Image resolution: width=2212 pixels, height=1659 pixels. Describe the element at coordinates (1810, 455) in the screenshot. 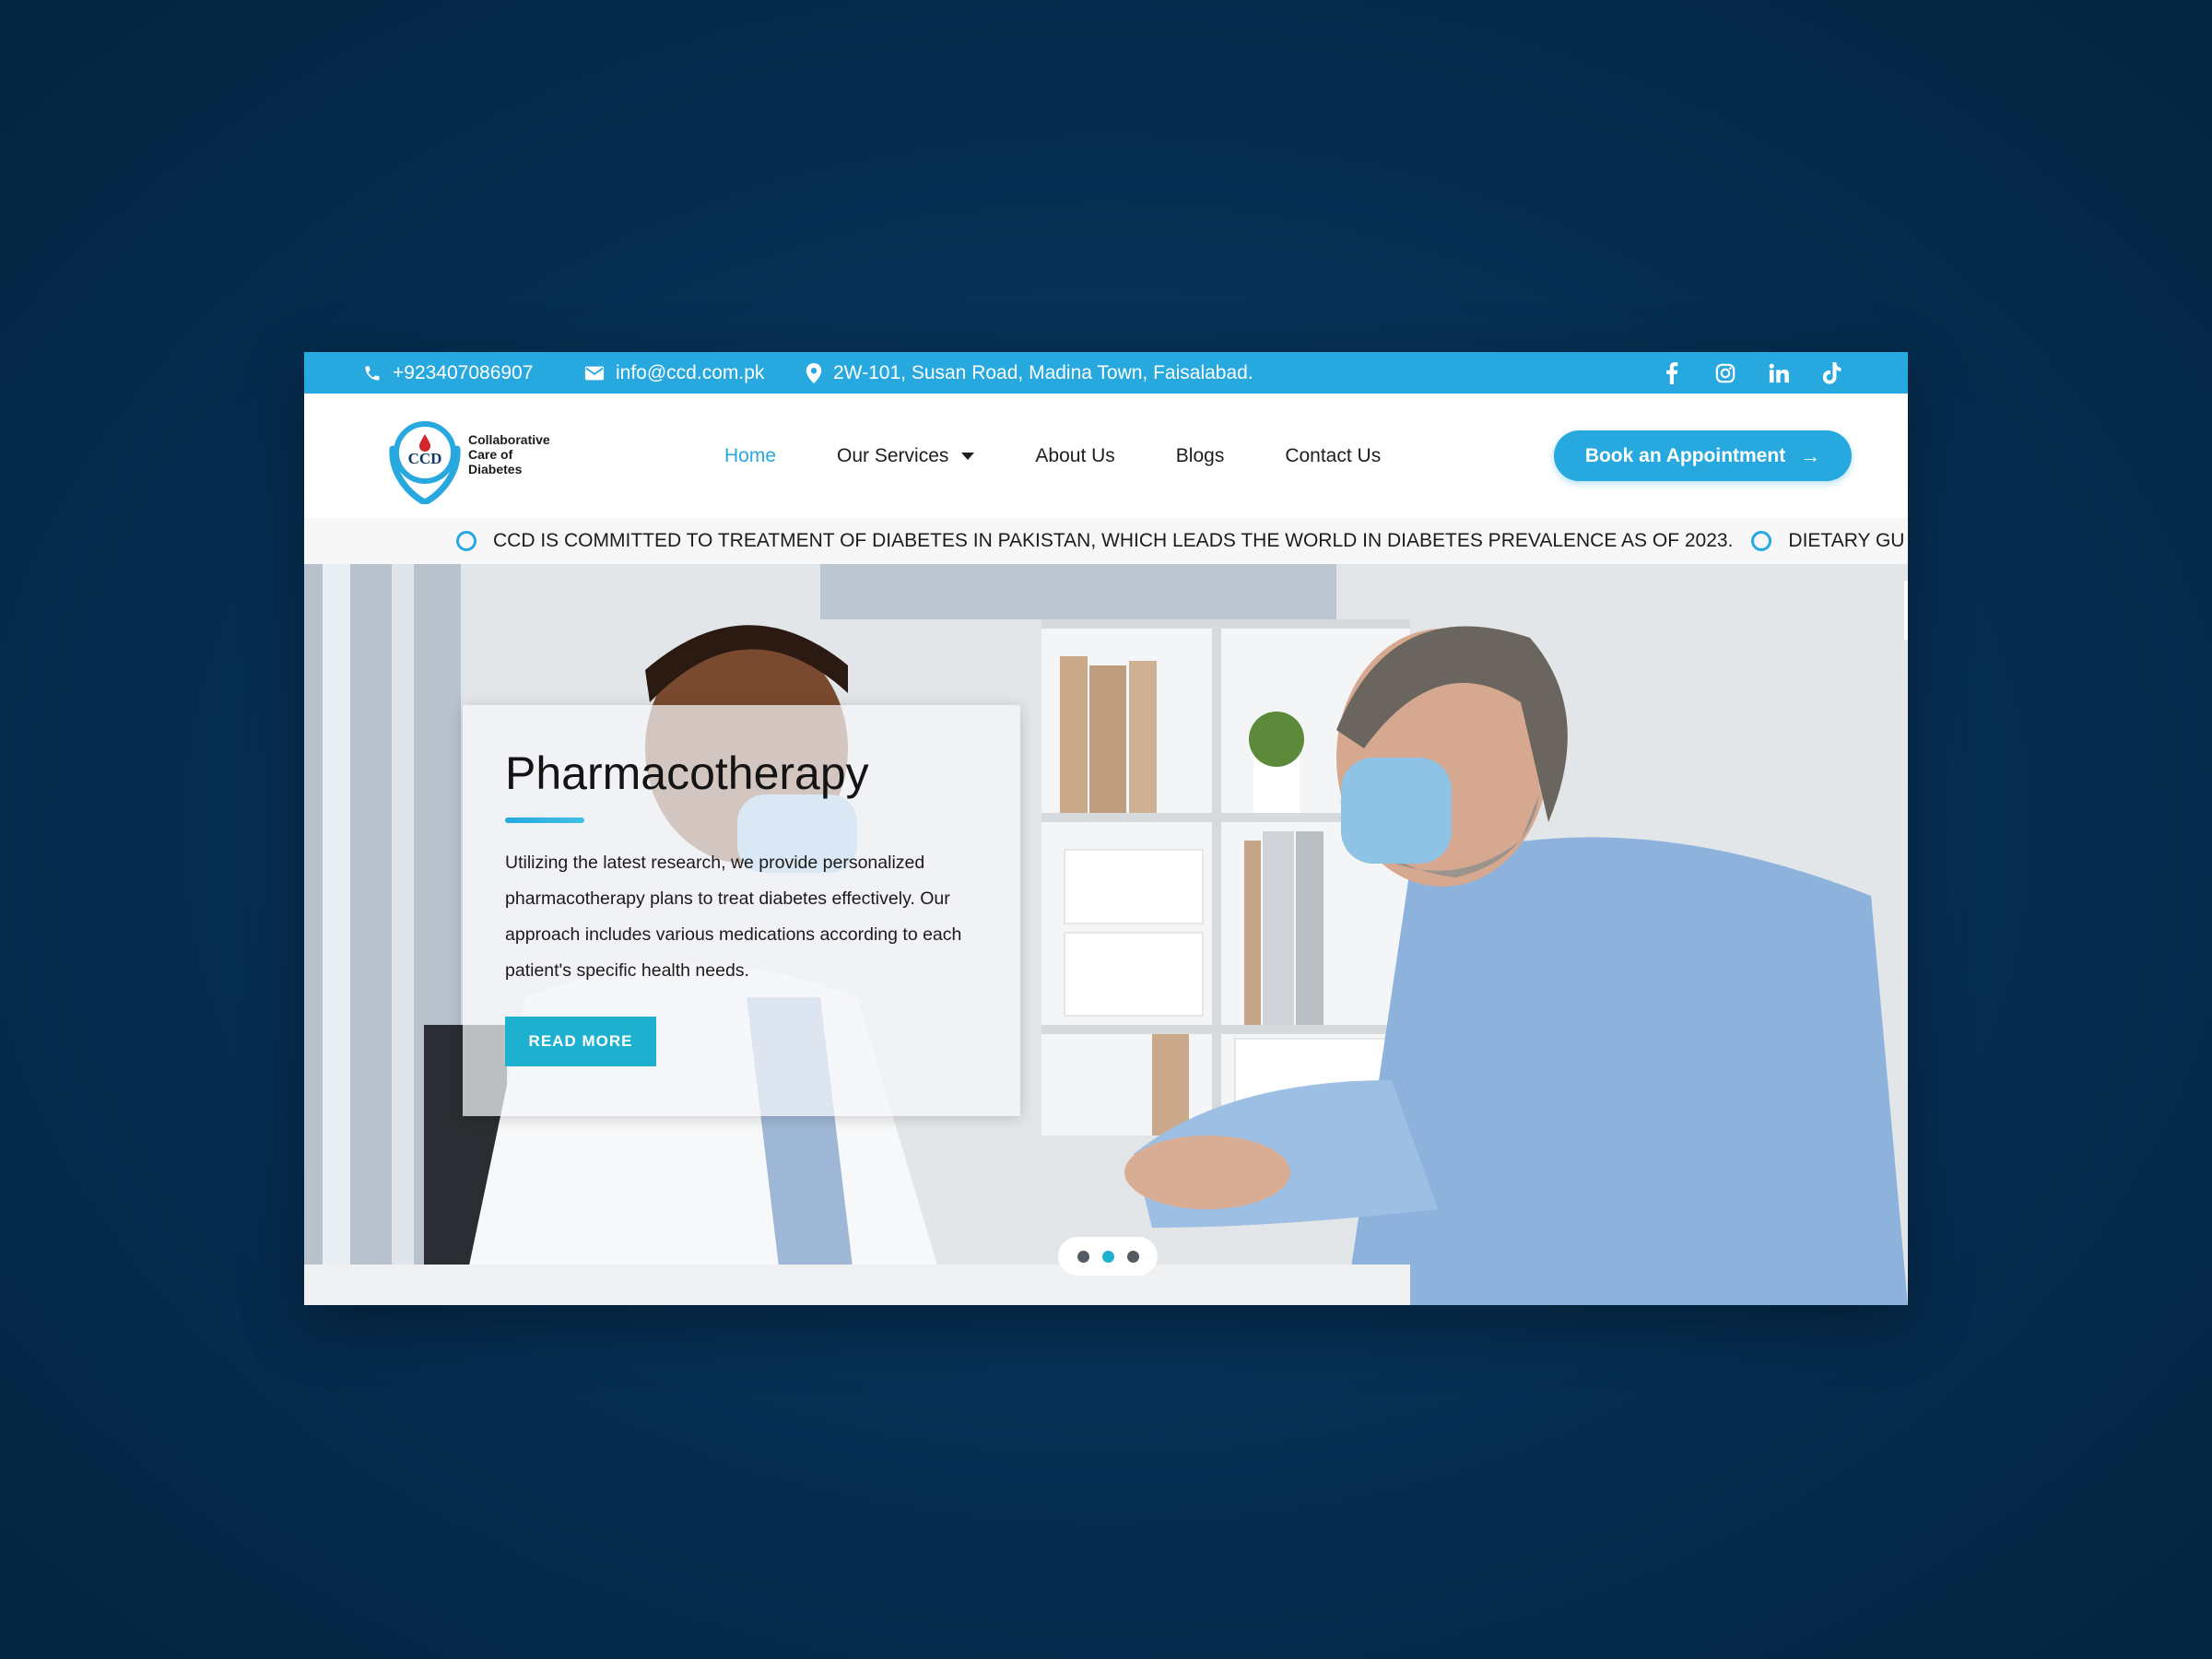

I see `arrow-right-icon: →` at that location.